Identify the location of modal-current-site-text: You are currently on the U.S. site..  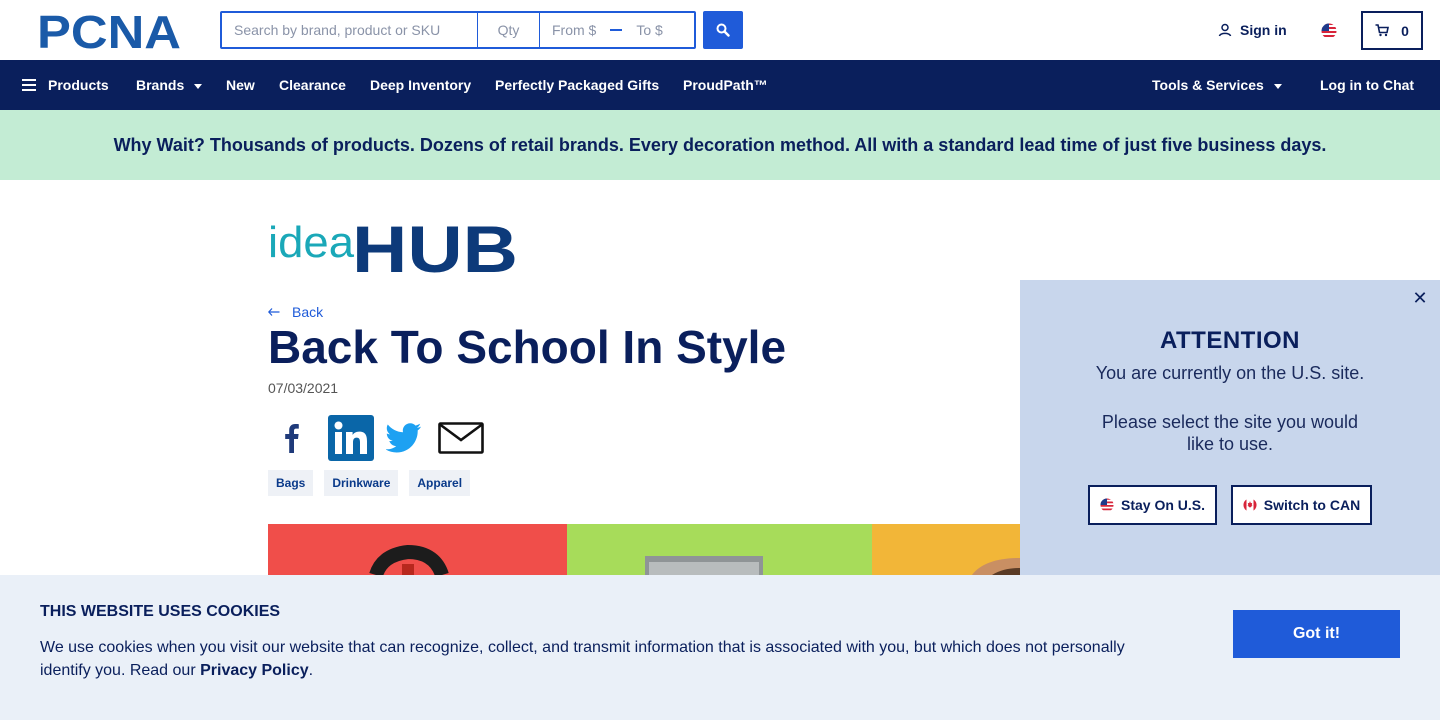
(1230, 373).